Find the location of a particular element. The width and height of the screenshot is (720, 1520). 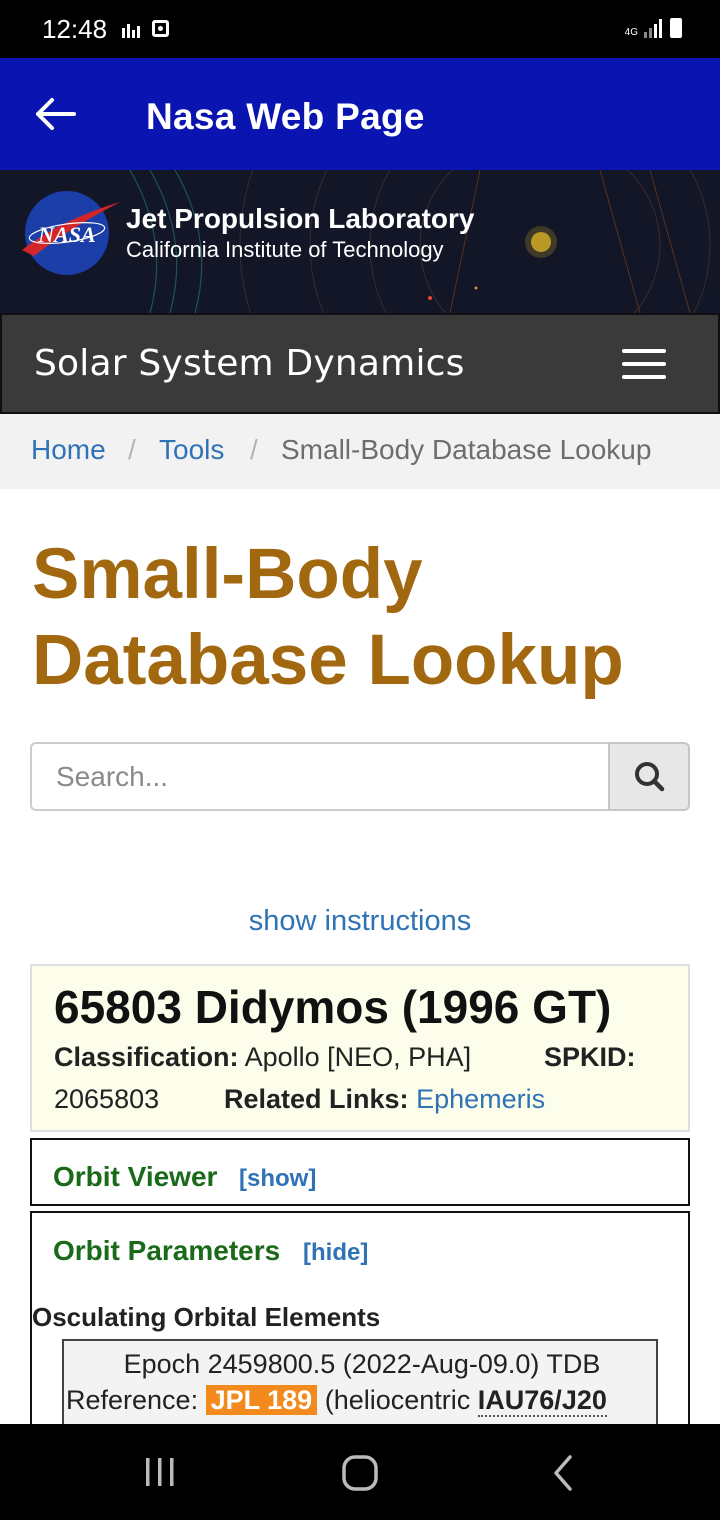

ssd-title: Solar System Dynamics is located at coordinates (249, 363).